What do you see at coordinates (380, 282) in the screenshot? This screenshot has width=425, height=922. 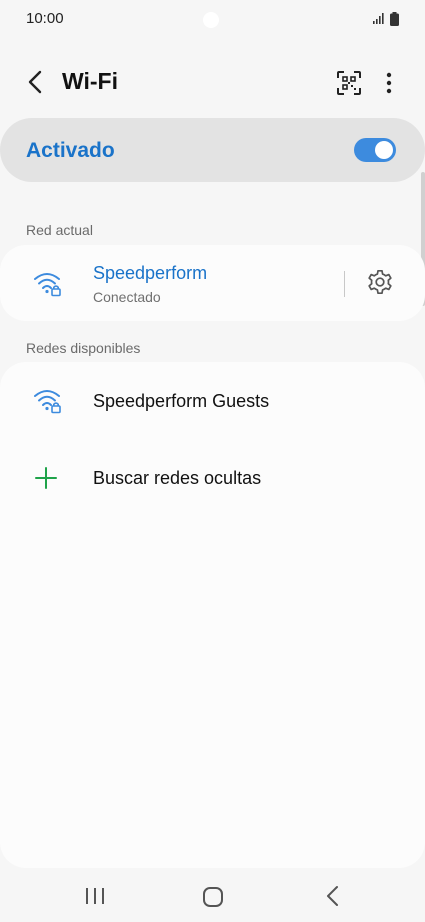 I see `gear-icon` at bounding box center [380, 282].